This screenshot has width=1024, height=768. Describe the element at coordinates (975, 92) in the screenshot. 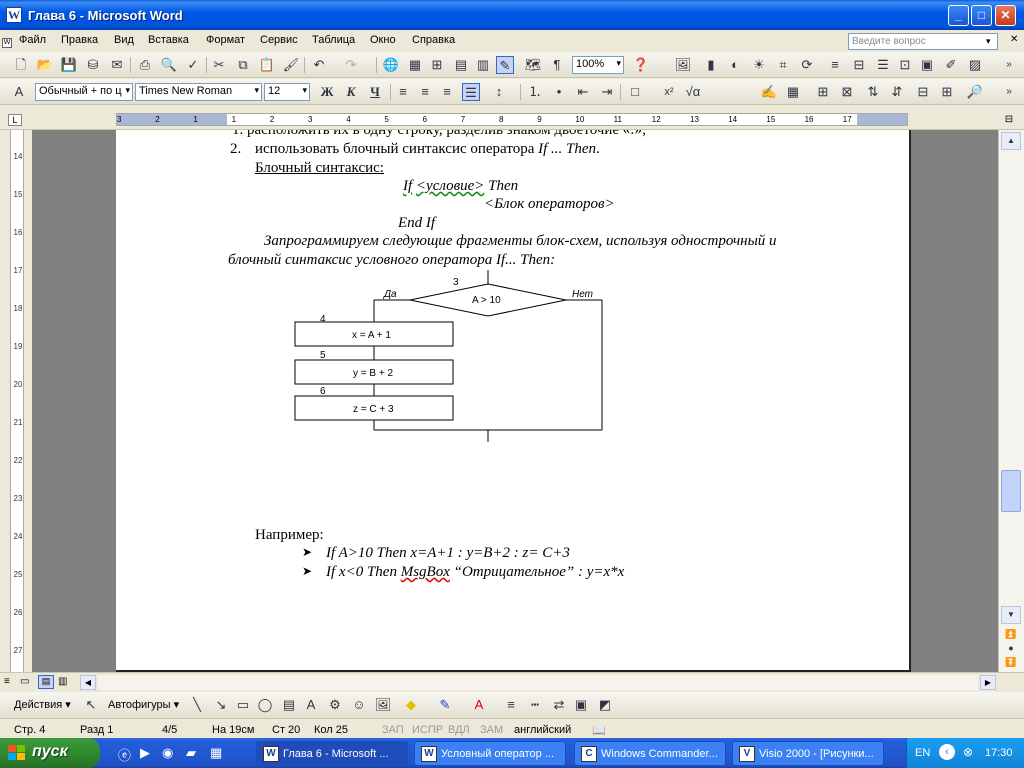

I see `find-icon: 🔎` at that location.